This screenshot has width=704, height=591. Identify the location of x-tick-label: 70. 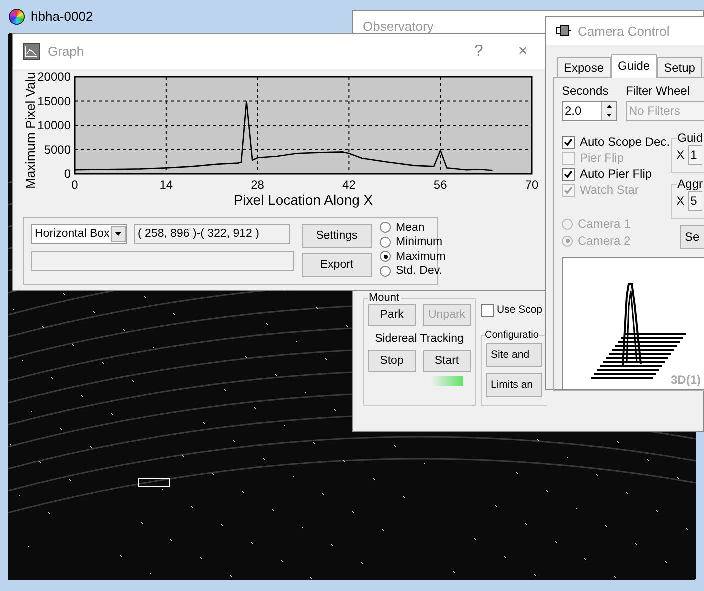
(532, 185).